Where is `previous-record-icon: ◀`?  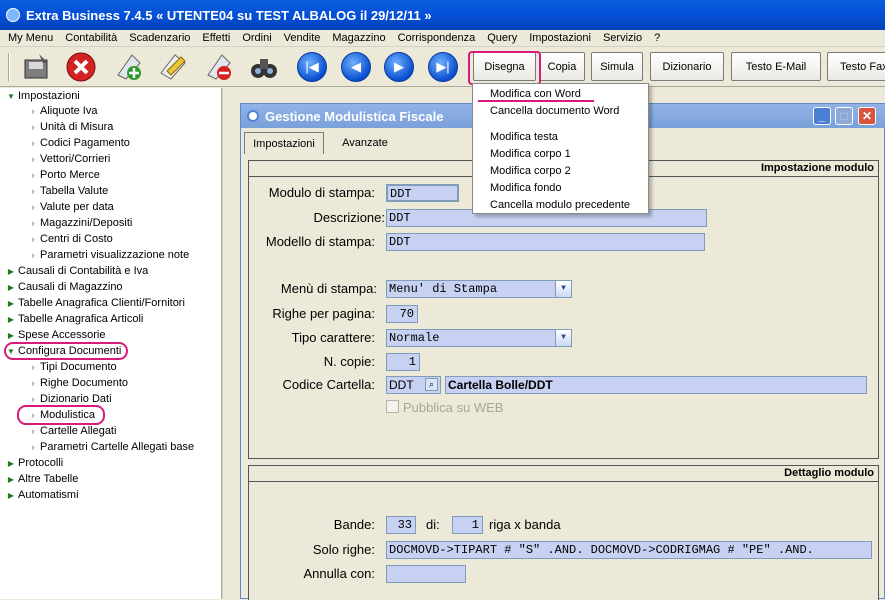
previous-record-icon: ◀ is located at coordinates (356, 67).